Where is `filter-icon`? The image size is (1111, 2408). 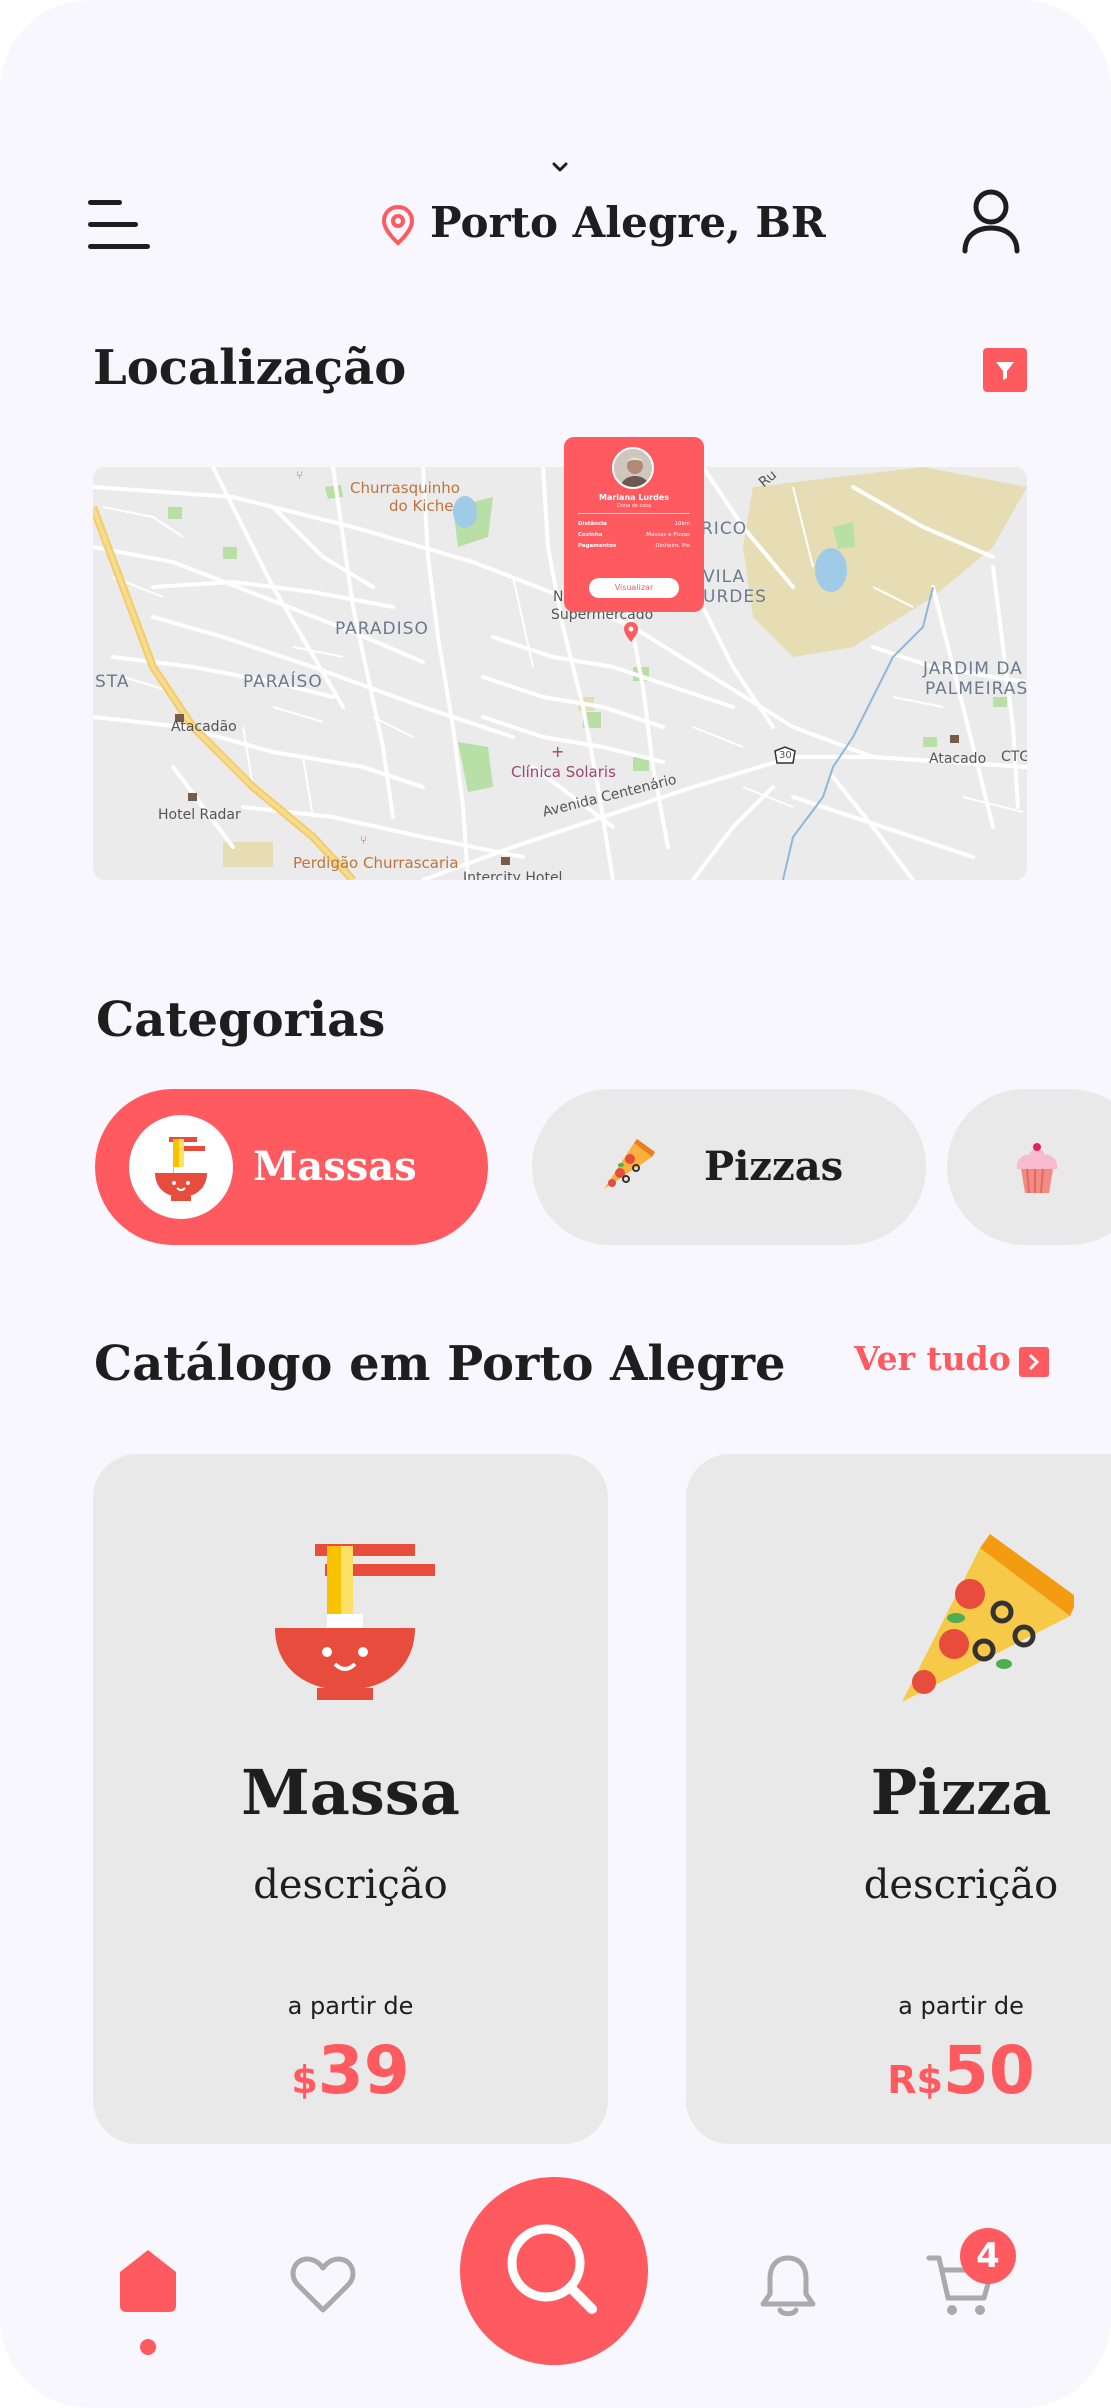
filter-icon is located at coordinates (1005, 371).